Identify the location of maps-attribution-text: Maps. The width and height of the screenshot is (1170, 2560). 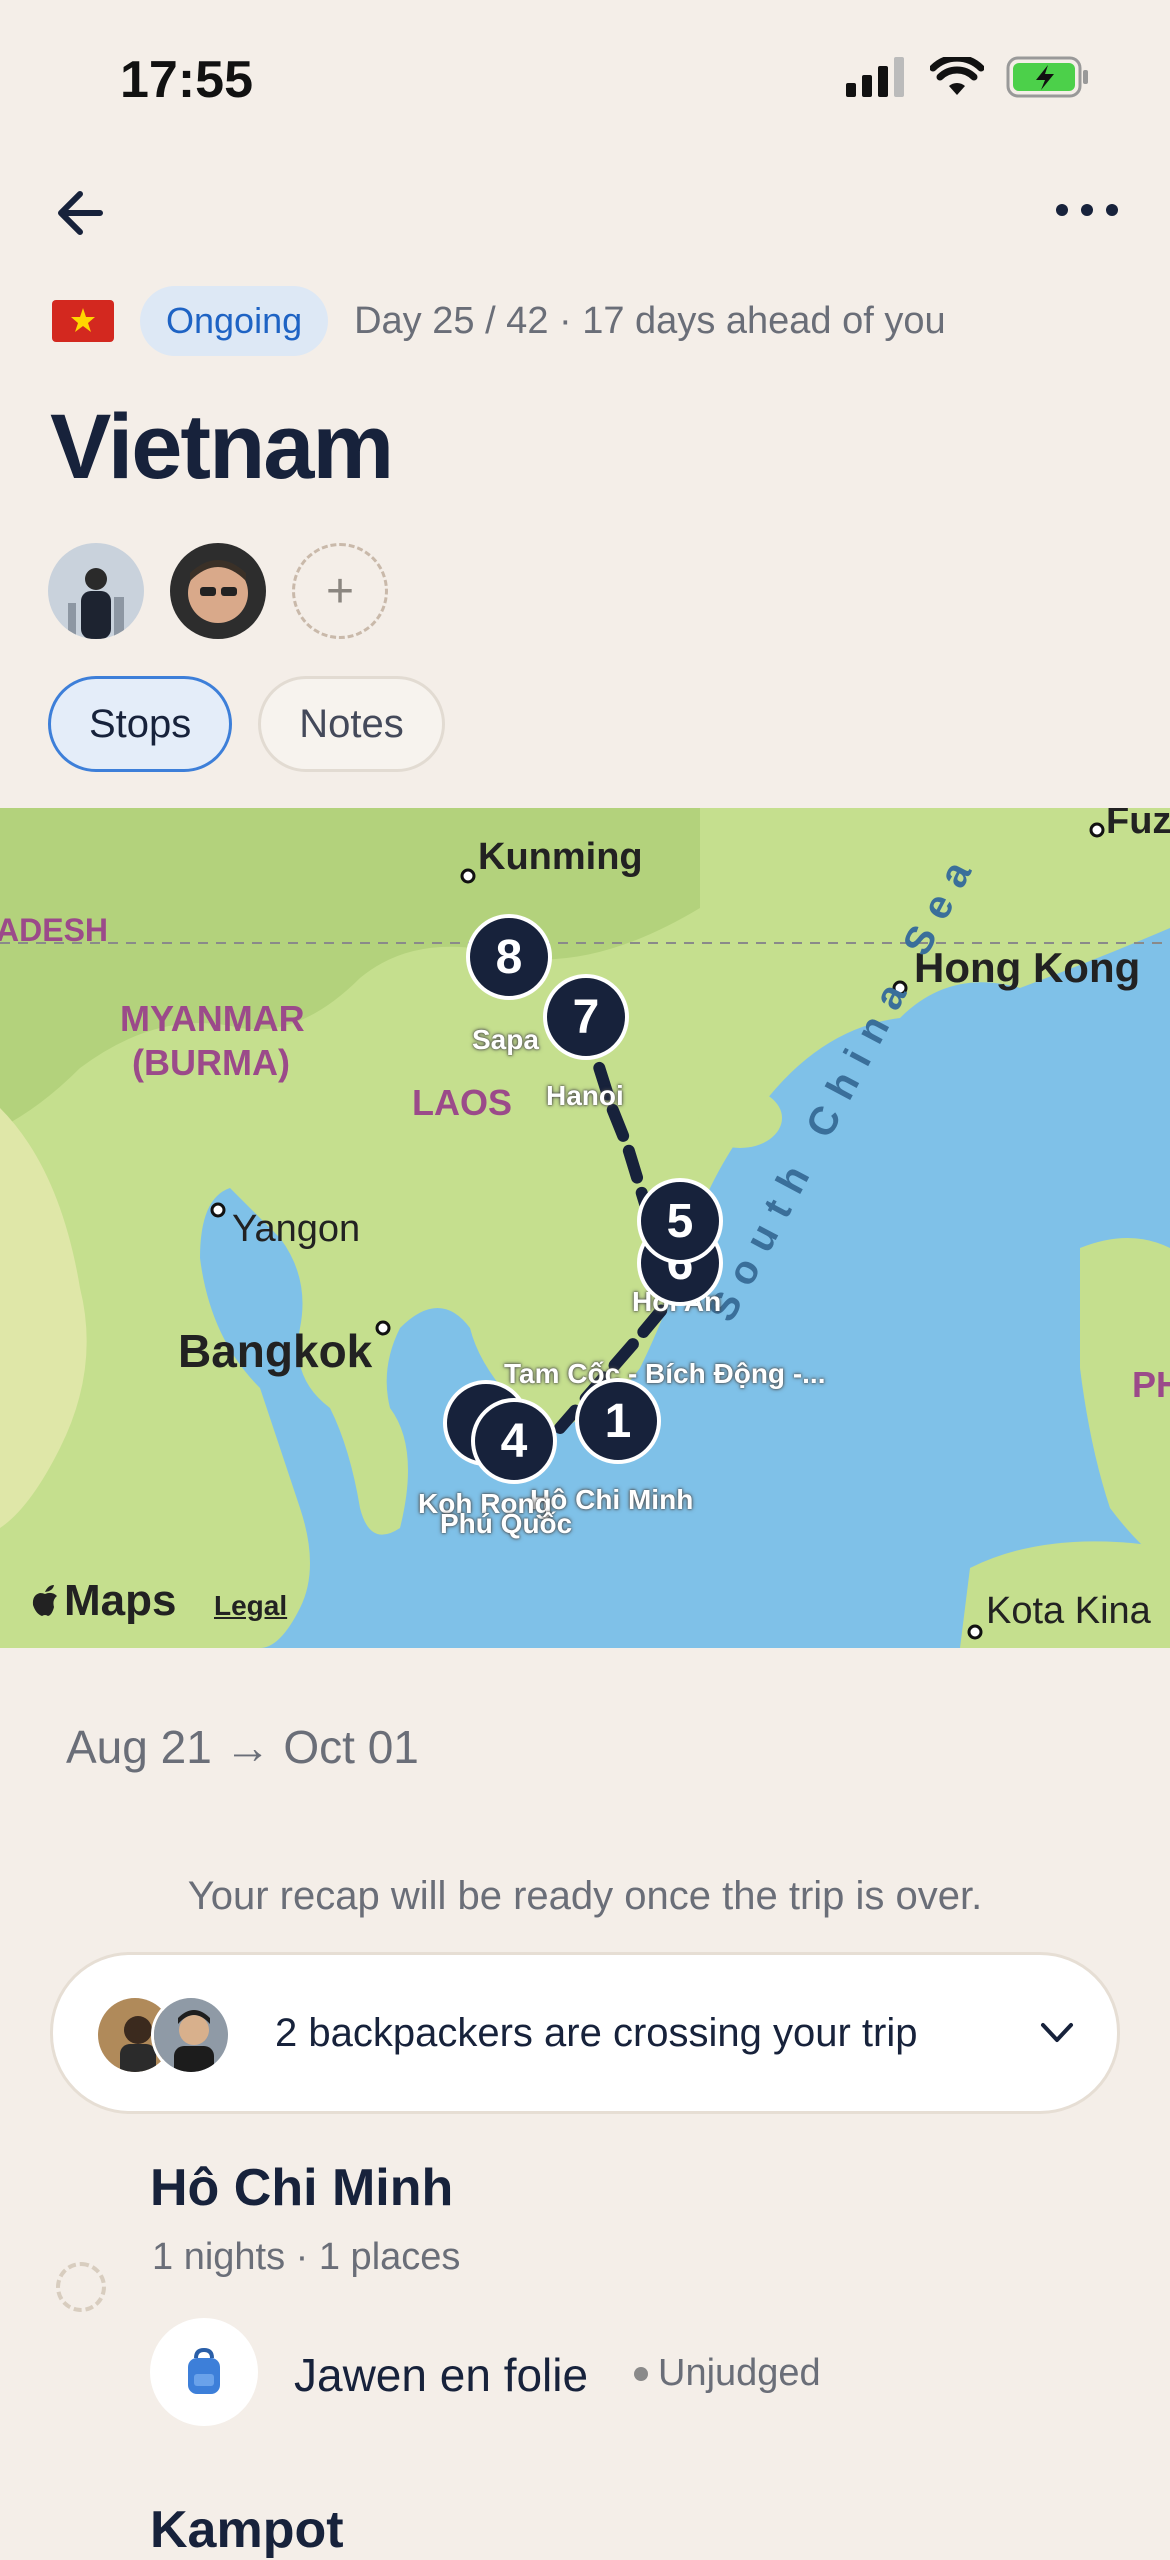
(120, 1600).